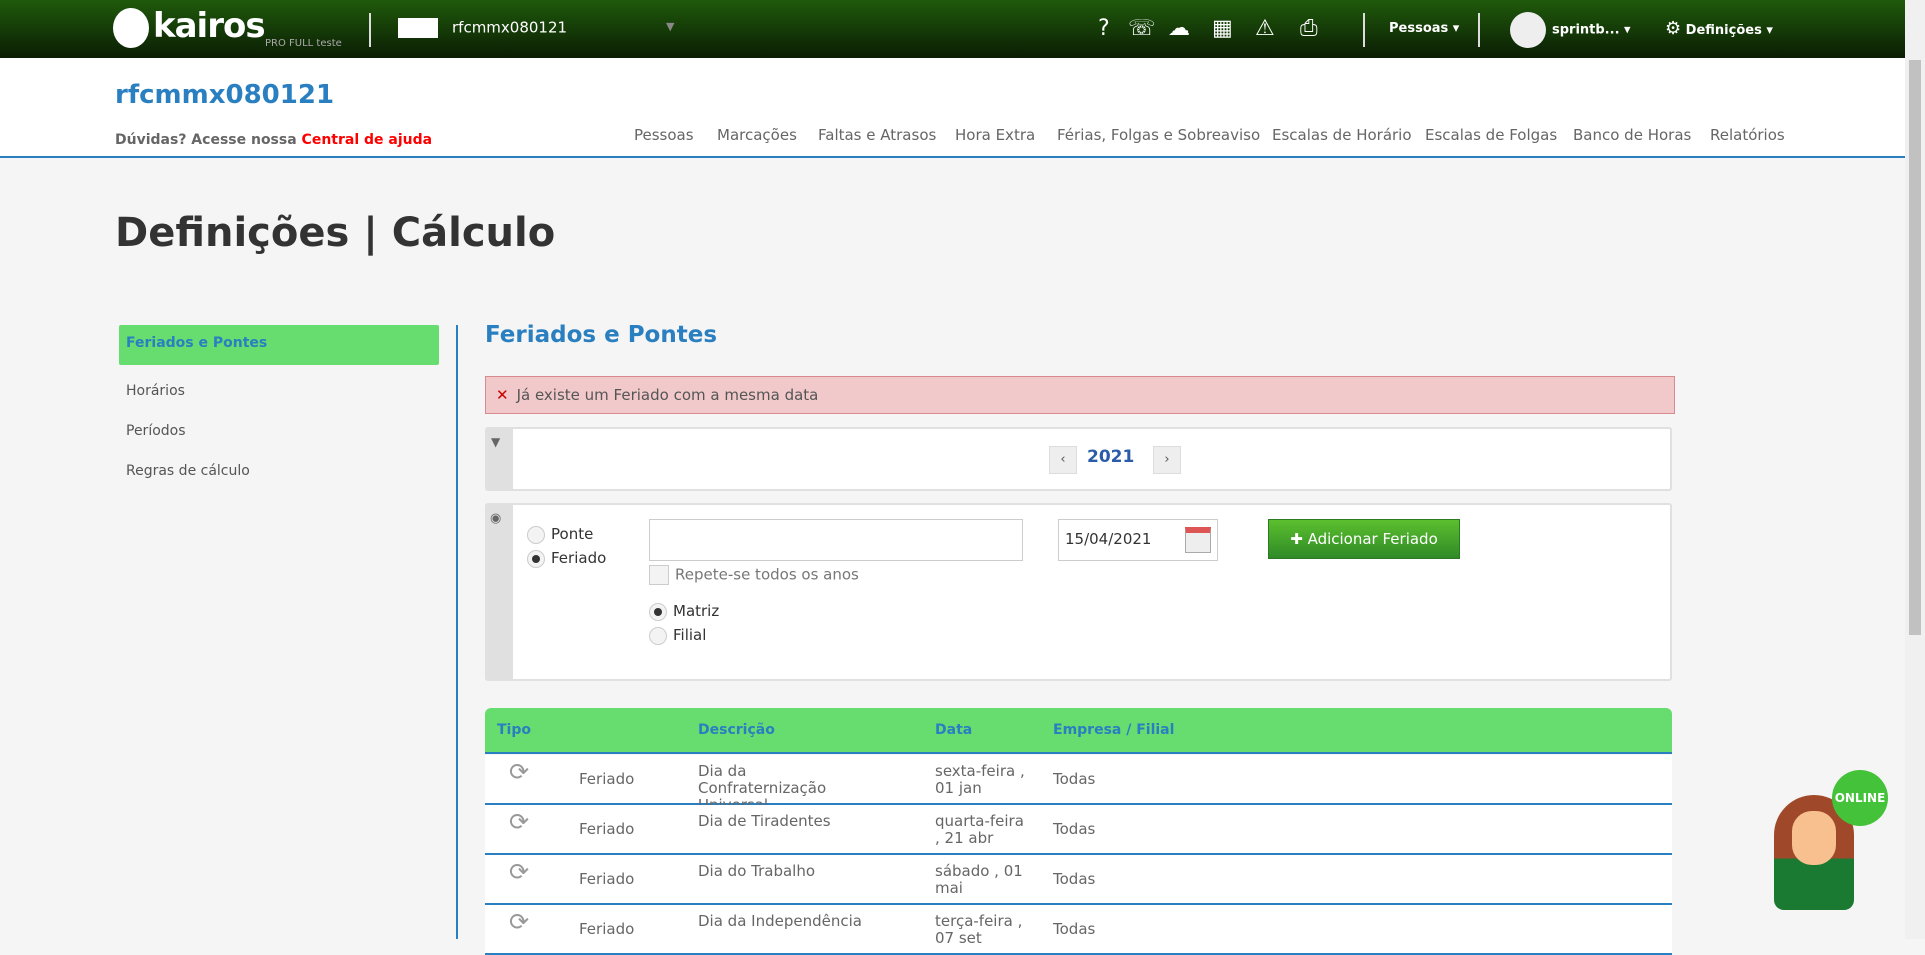 The width and height of the screenshot is (1925, 955). Describe the element at coordinates (1372, 539) in the screenshot. I see `add-holiday-label: Adicionar Feriado` at that location.